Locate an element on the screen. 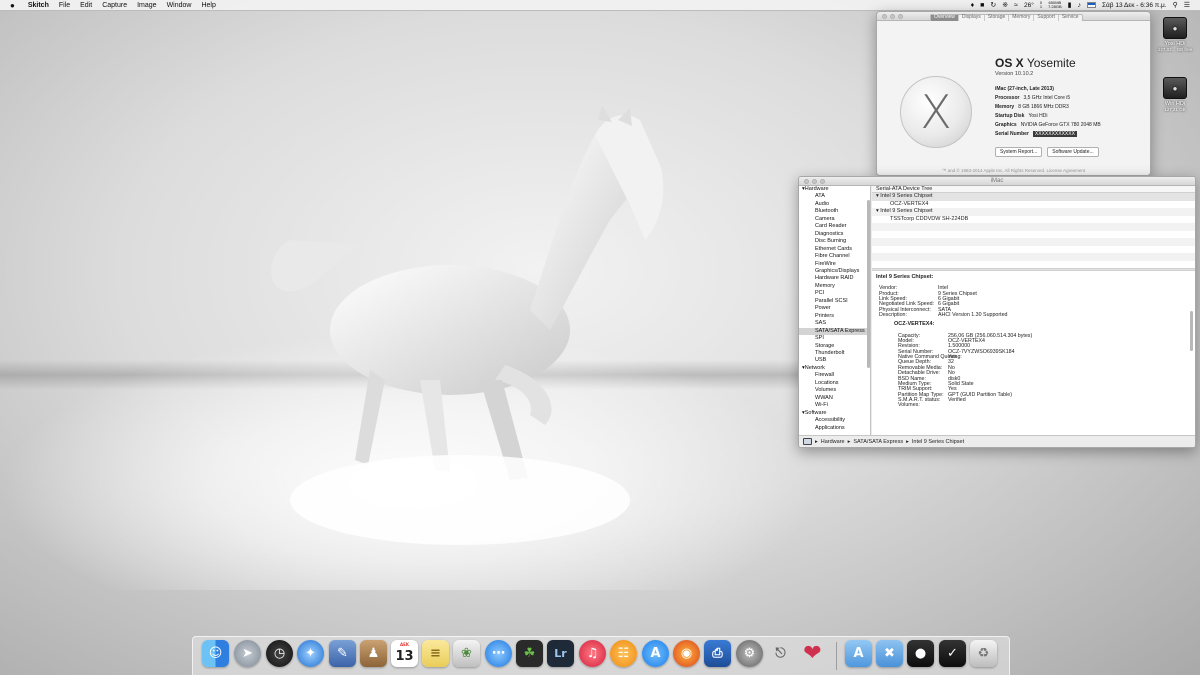 Image resolution: width=1200 pixels, height=675 pixels. sidebar-item-applications: Applications is located at coordinates (834, 428).